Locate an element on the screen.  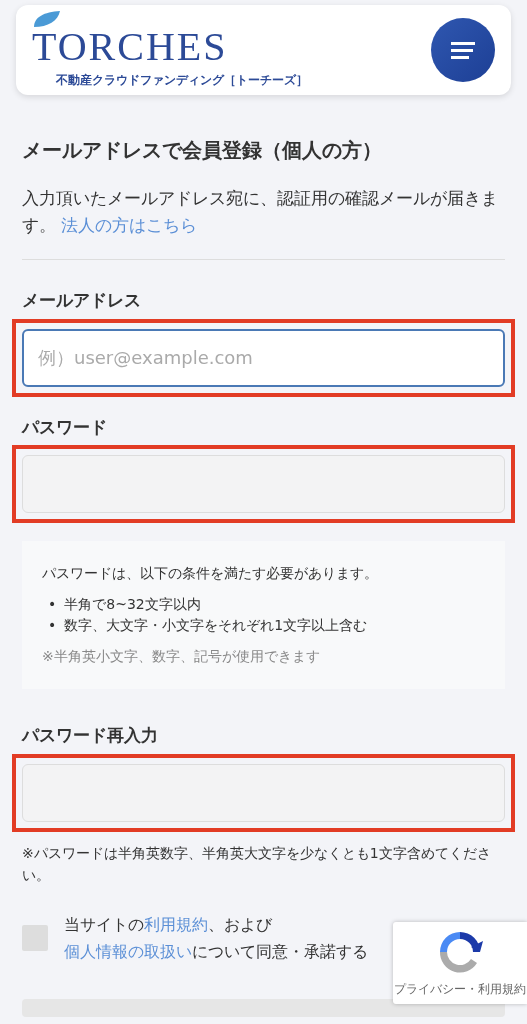
menu-icon is located at coordinates (463, 50).